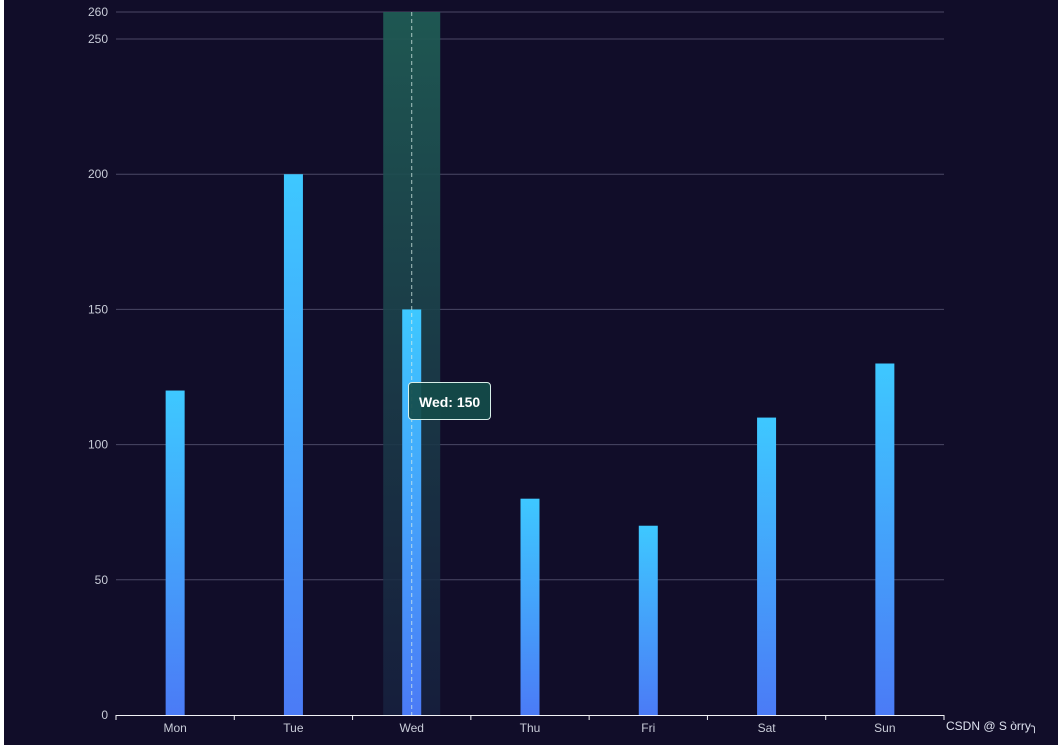 The width and height of the screenshot is (1058, 745). What do you see at coordinates (104, 715) in the screenshot?
I see `y-tick-label-0: 0` at bounding box center [104, 715].